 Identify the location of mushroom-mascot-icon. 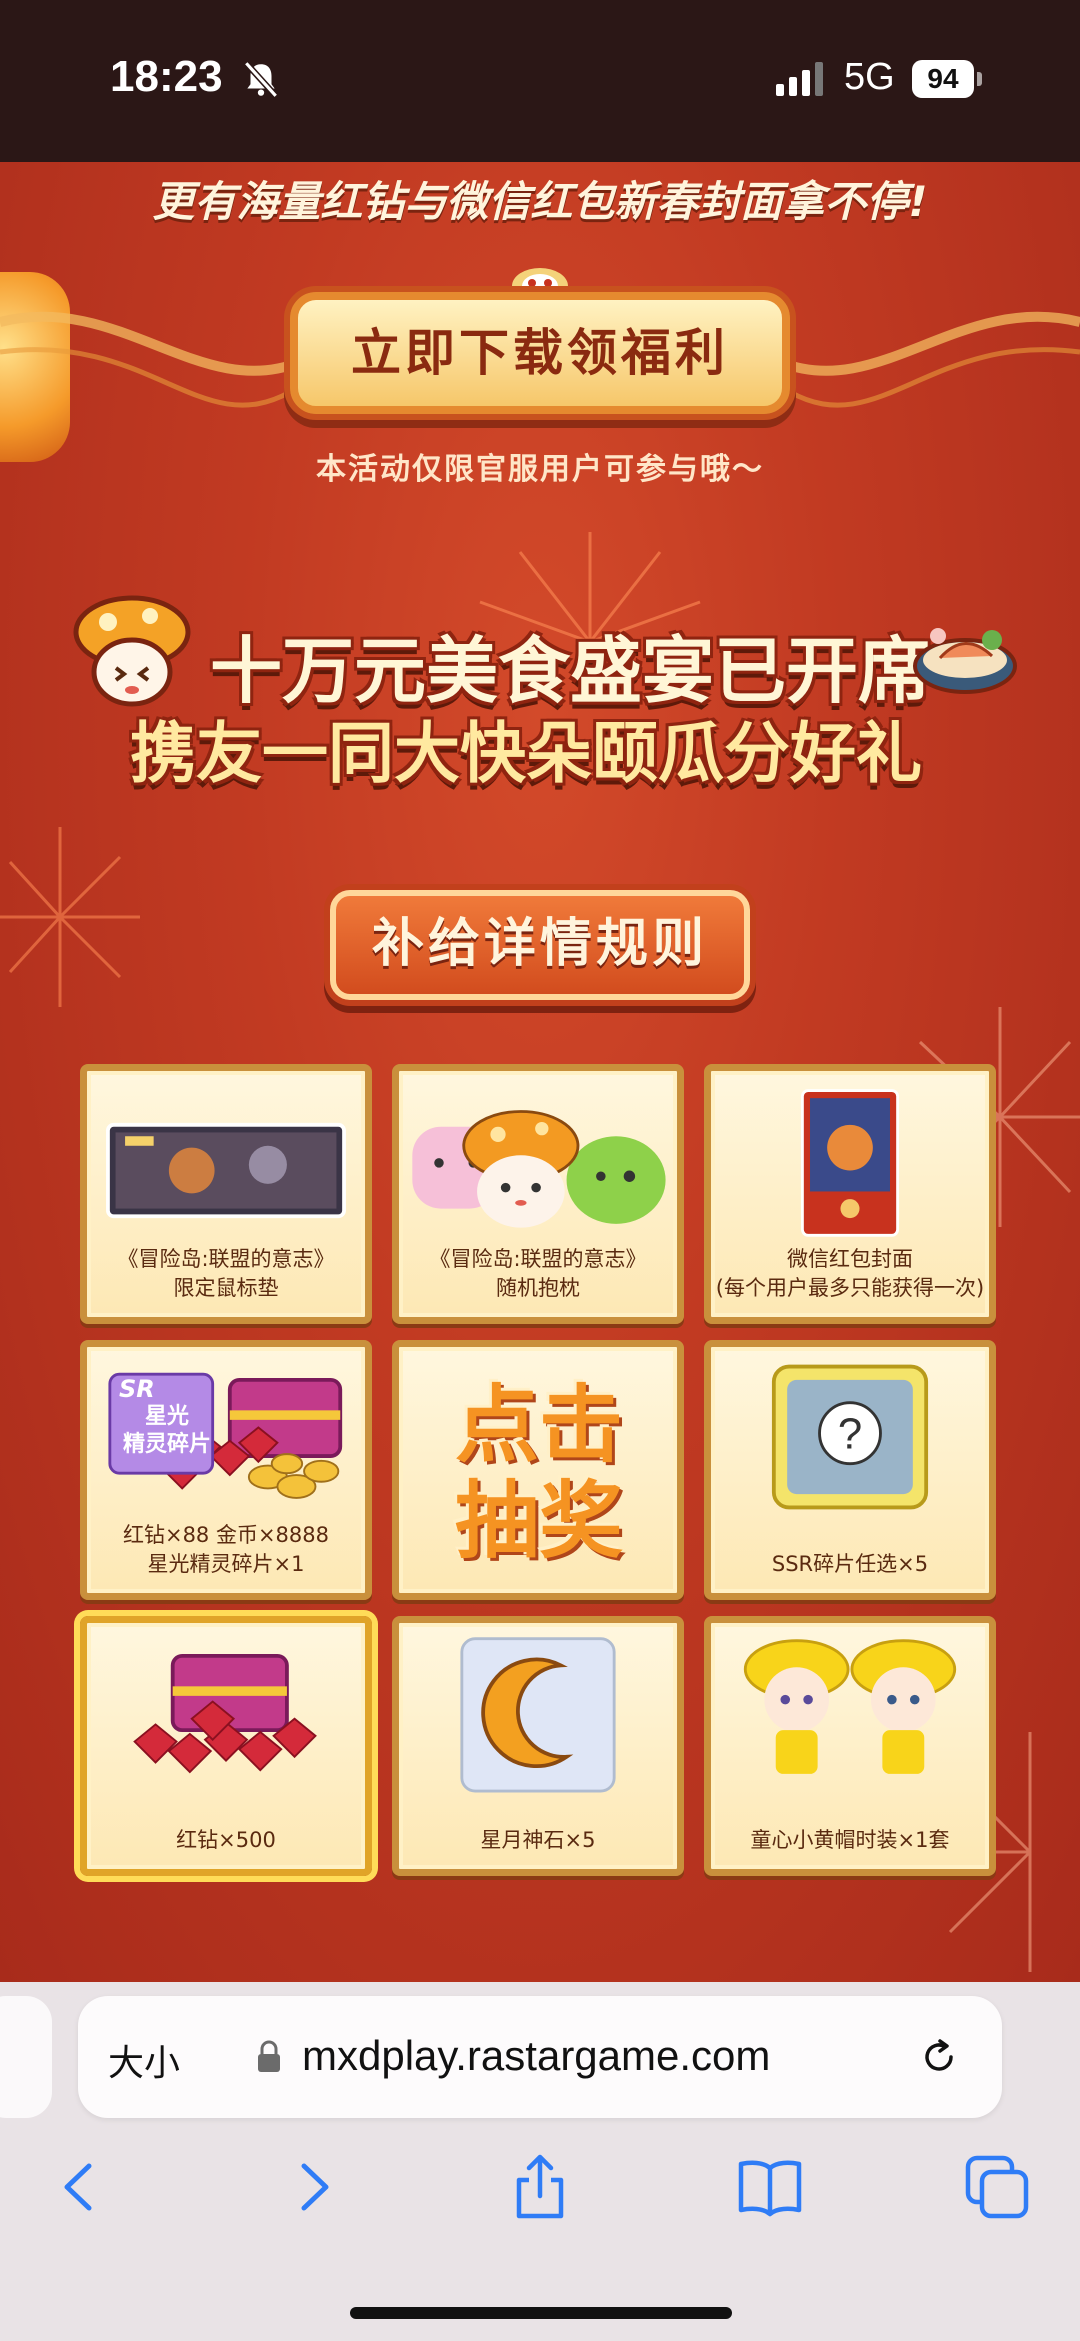
(132, 651).